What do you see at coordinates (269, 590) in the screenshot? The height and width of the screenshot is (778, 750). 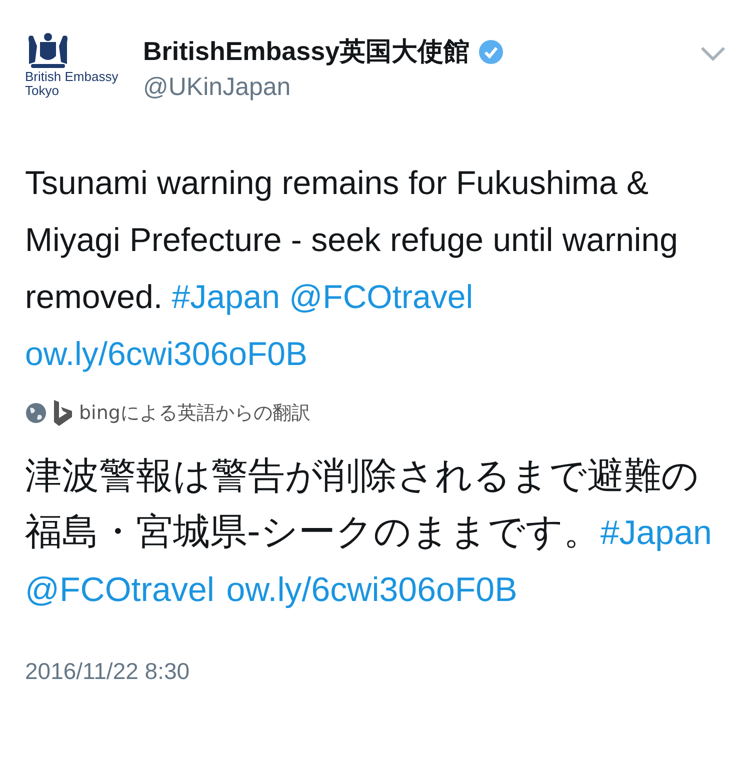 I see `link: ow.ly/` at bounding box center [269, 590].